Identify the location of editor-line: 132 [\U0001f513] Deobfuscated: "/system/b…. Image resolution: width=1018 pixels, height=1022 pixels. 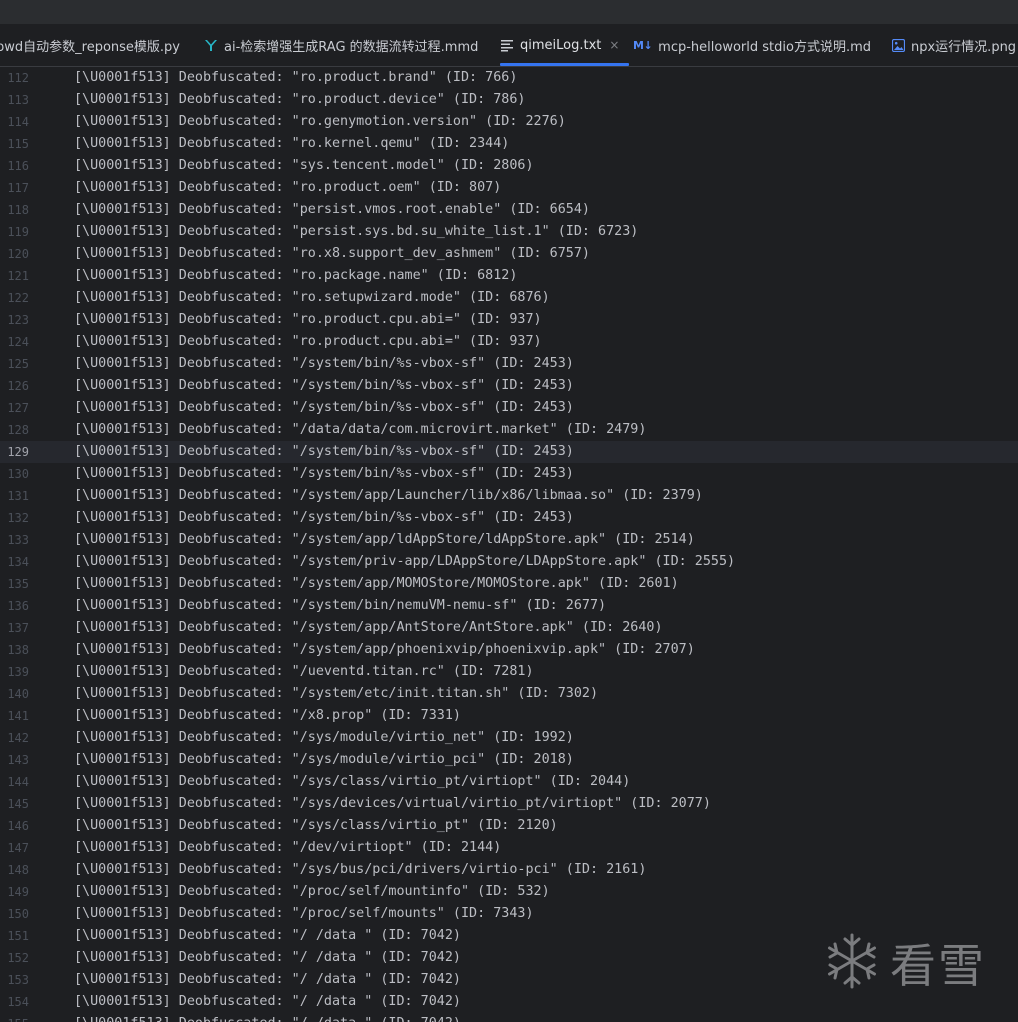
(509, 518).